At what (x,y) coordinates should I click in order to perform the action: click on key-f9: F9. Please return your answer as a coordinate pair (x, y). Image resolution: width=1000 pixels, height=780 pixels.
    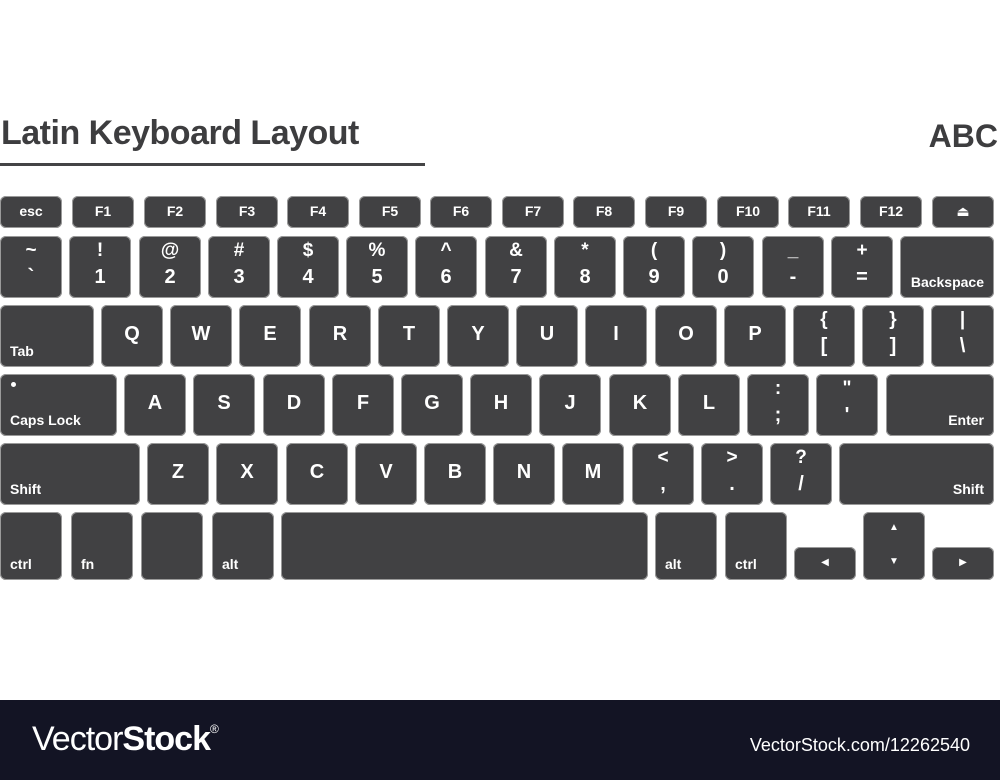
    Looking at the image, I should click on (676, 212).